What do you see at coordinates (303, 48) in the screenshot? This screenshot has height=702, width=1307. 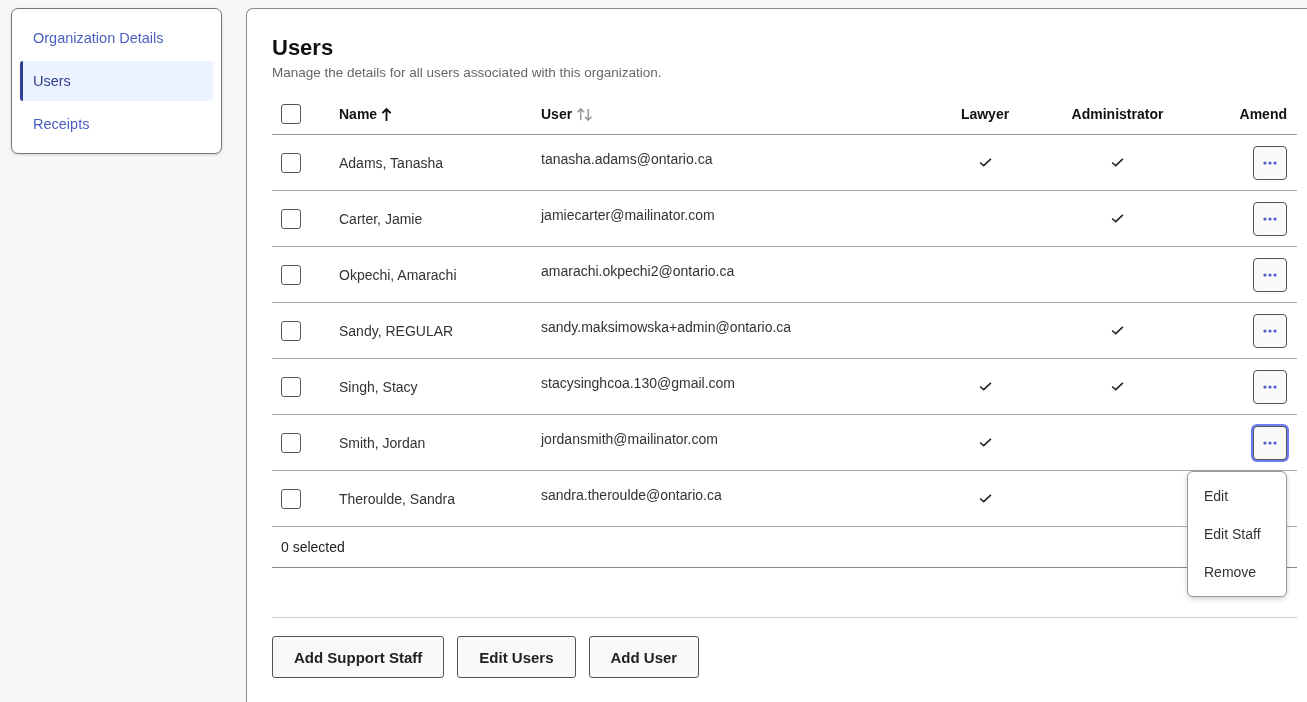 I see `page-title: Users` at bounding box center [303, 48].